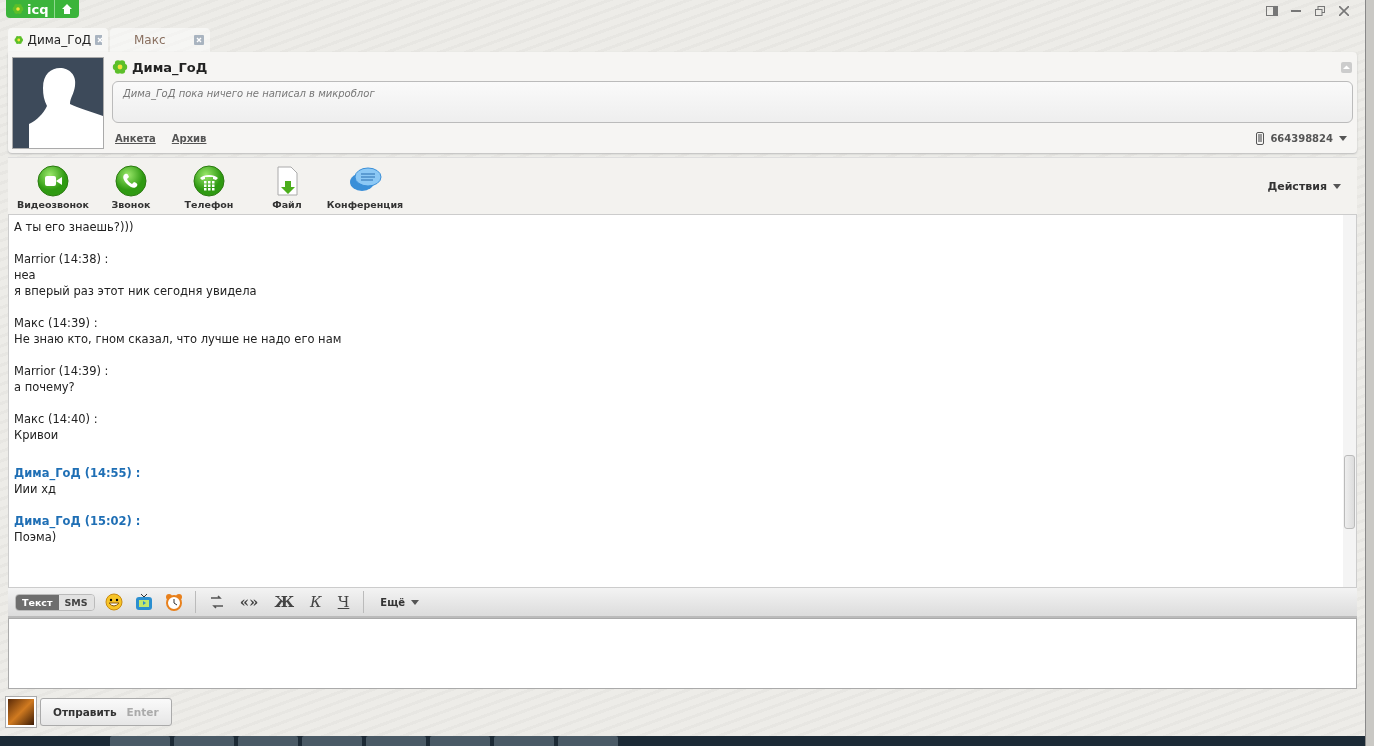  I want to click on restore-icon, so click(1320, 11).